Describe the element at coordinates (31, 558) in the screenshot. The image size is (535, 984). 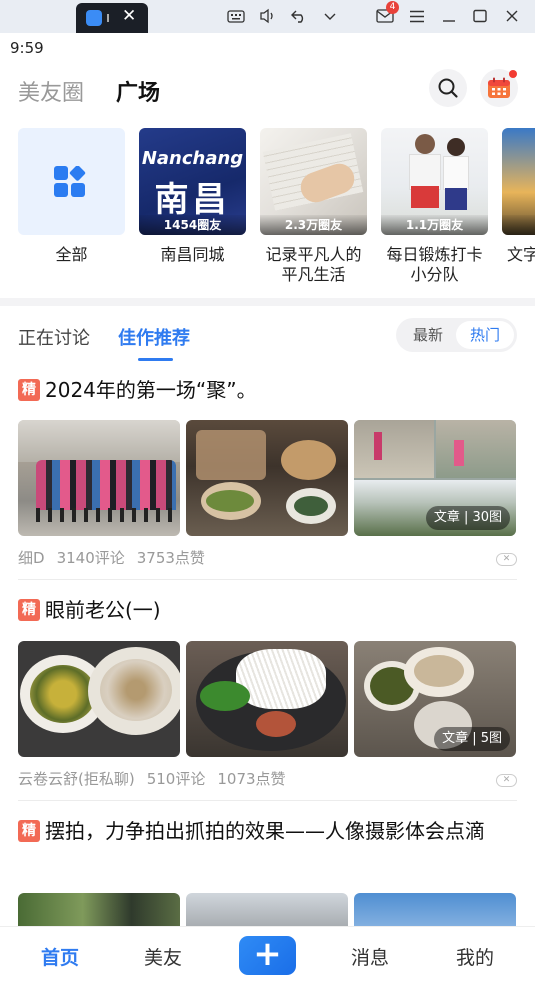
I see `post-author: 细D` at that location.